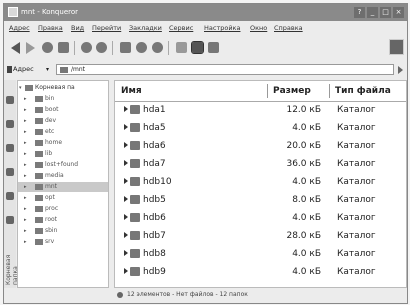  I want to click on file-row: hda7 36.0 кБ Каталог, so click(260, 165).